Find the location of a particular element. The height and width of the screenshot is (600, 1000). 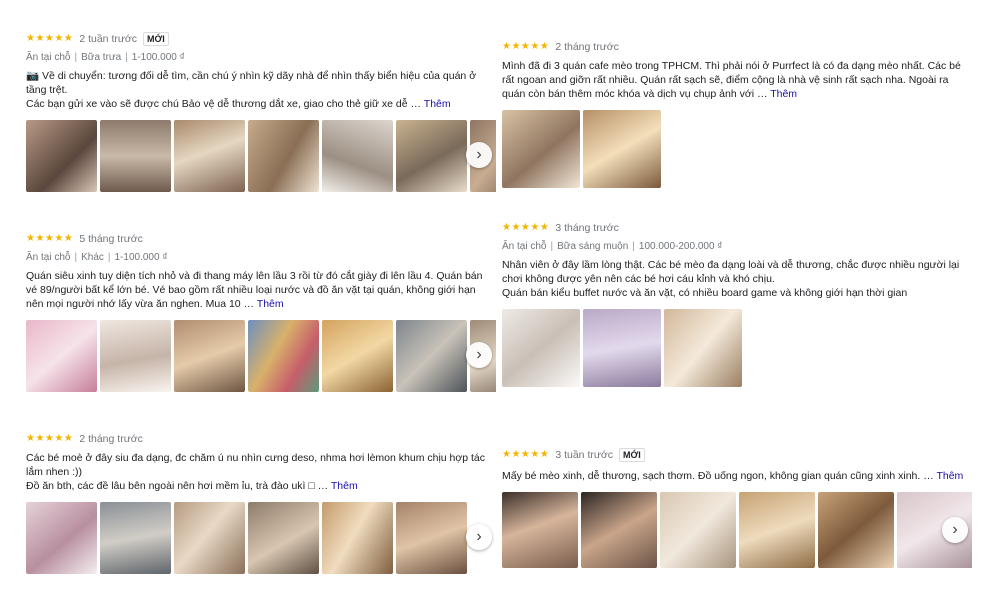

review-meta: ★★★★★ 5 tháng trước is located at coordinates (261, 239).